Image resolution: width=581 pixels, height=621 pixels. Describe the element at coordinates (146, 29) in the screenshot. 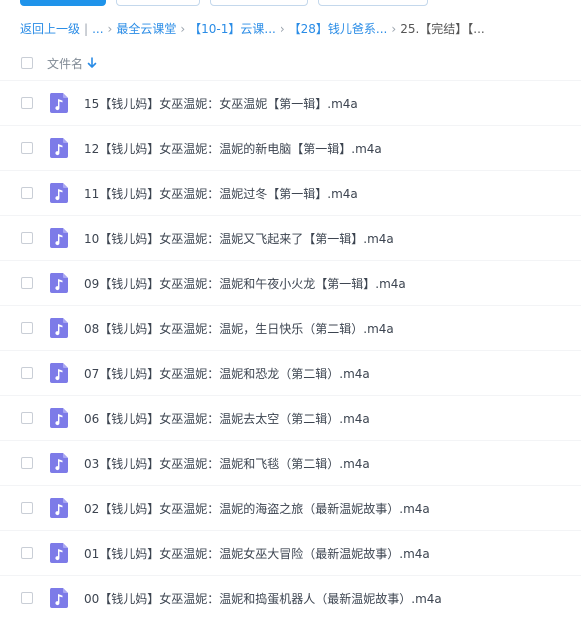

I see `breadcrumb-item: 最全云课堂` at that location.